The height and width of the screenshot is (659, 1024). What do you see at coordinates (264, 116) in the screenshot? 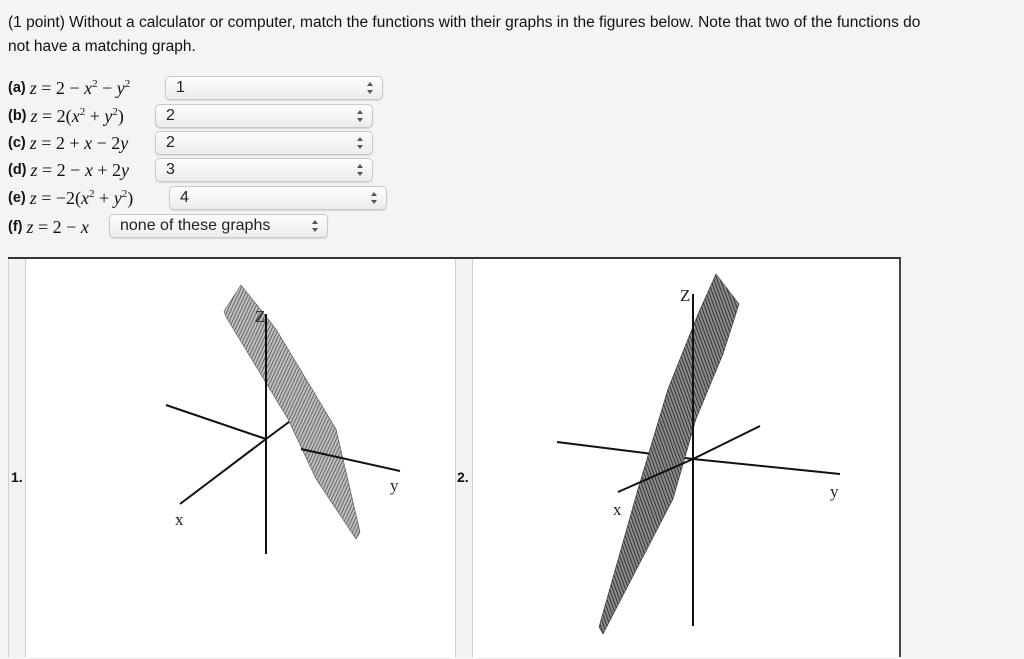
I see `answer-select-b: 2` at bounding box center [264, 116].